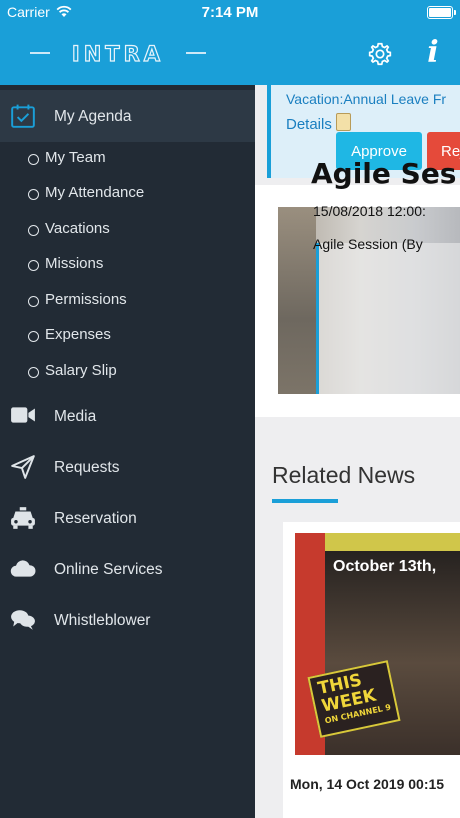 The image size is (460, 818). I want to click on sidebar-item-label: Reservation, so click(95, 518).